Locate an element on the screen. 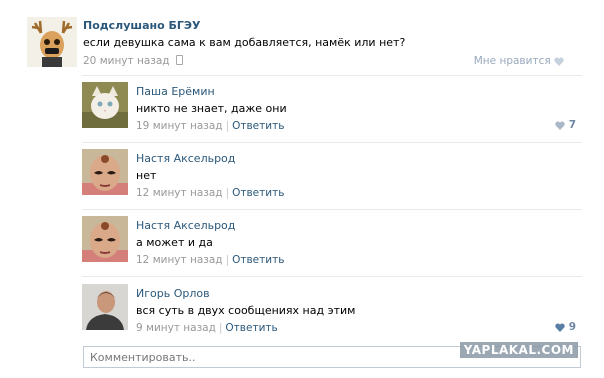 Image resolution: width=604 pixels, height=378 pixels. comment-text: вся суть в двух сообщениях над этим is located at coordinates (246, 310).